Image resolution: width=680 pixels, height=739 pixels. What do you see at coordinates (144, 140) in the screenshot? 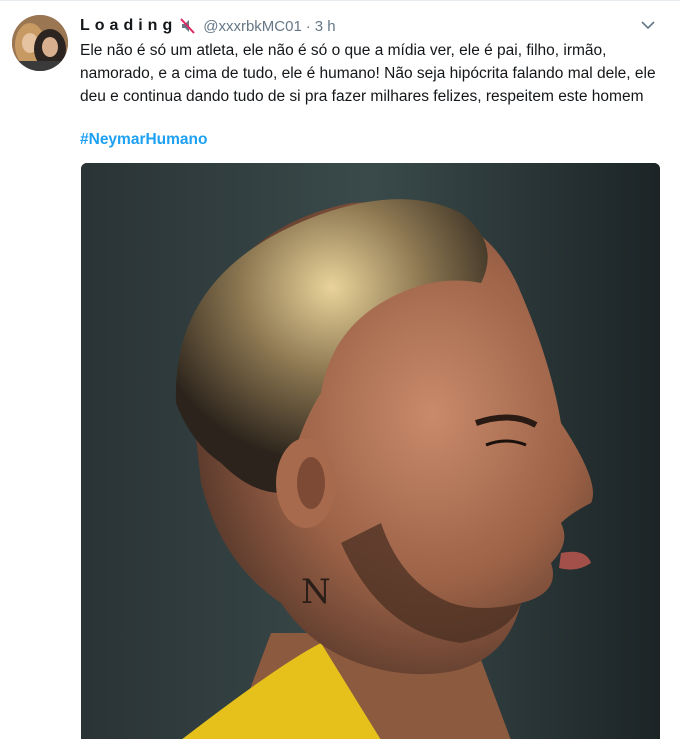
I see `hashtag-link: #NeymarHumano` at bounding box center [144, 140].